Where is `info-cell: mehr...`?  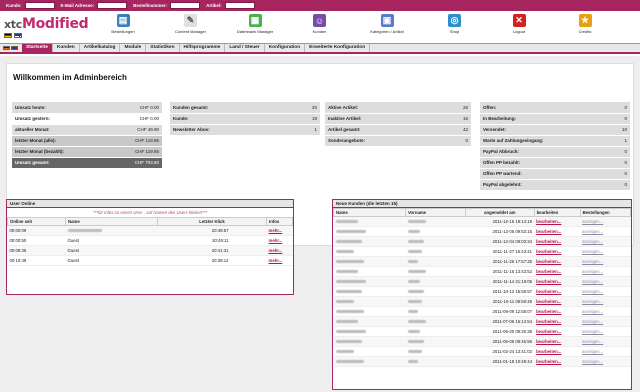 info-cell: mehr... is located at coordinates (279, 260).